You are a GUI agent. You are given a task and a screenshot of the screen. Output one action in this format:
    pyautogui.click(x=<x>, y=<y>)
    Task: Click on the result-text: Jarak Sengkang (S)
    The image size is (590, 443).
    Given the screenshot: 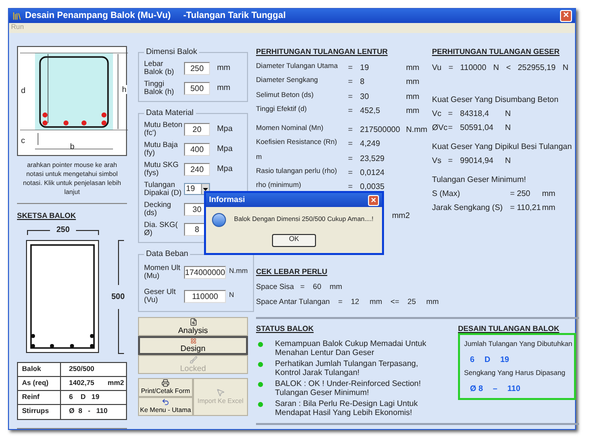 What is the action you would take?
    pyautogui.click(x=468, y=208)
    